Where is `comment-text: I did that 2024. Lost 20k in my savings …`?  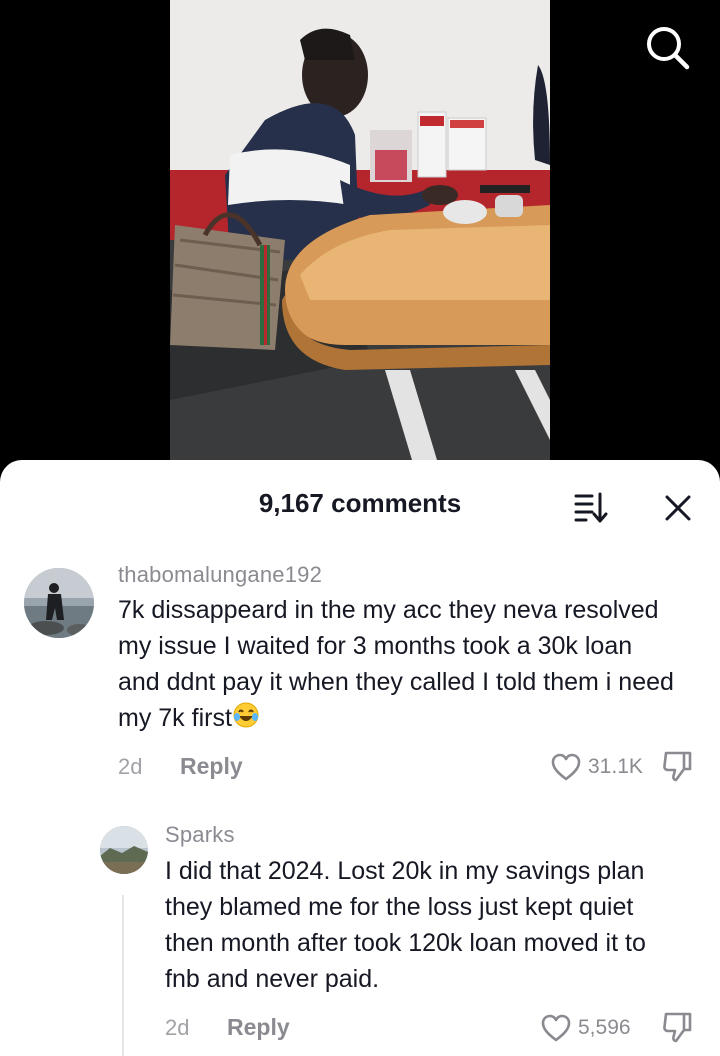
comment-text: I did that 2024. Lost 20k in my savings … is located at coordinates (405, 925).